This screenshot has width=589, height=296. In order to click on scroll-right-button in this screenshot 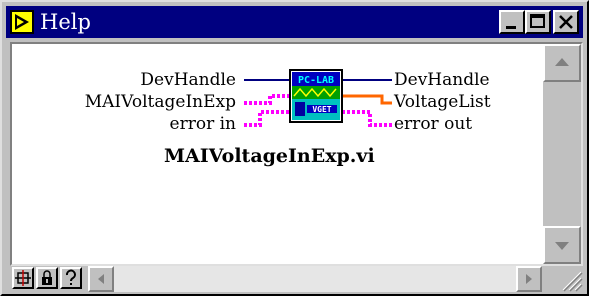, I will do `click(529, 279)`.